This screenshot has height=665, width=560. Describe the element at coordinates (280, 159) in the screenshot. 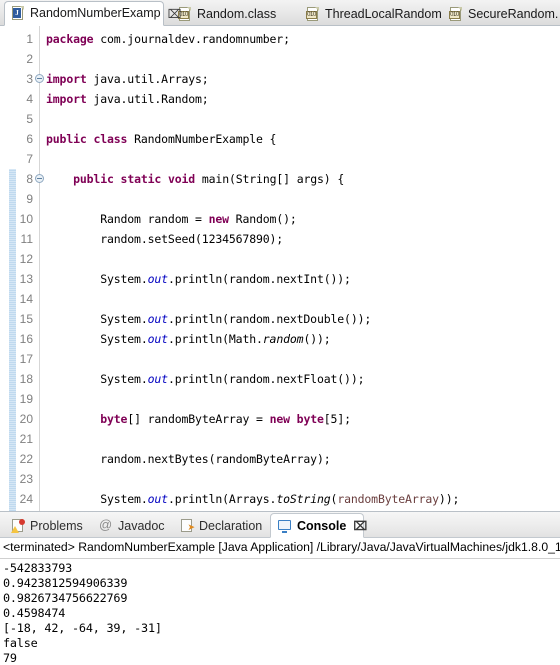

I see `code-line: 7` at that location.